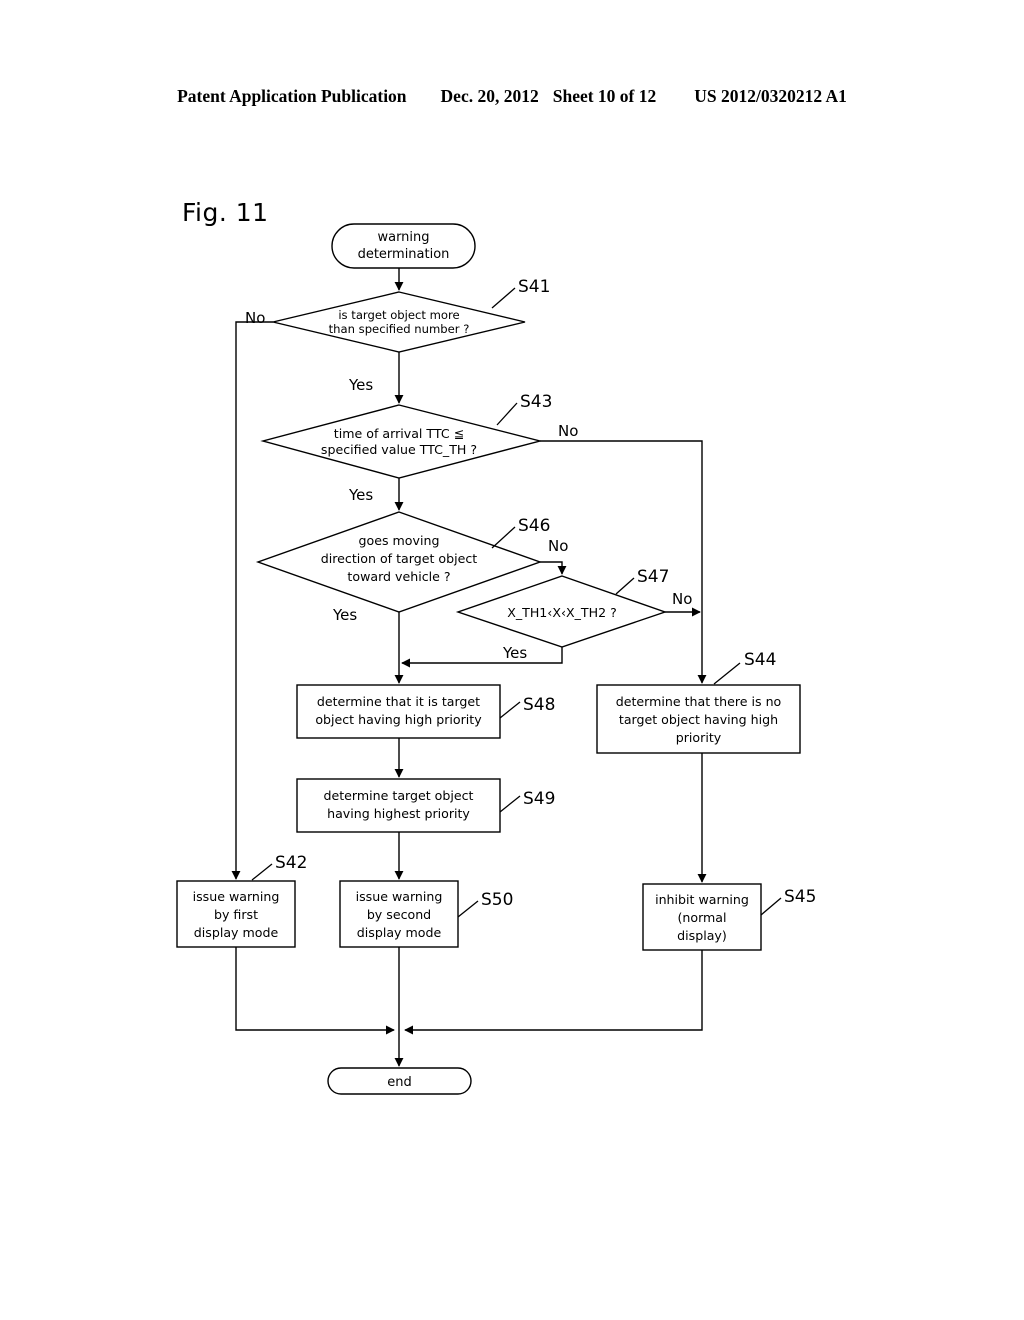 The image size is (1024, 1320). What do you see at coordinates (236, 896) in the screenshot?
I see `process-s42-line1: issue warning` at bounding box center [236, 896].